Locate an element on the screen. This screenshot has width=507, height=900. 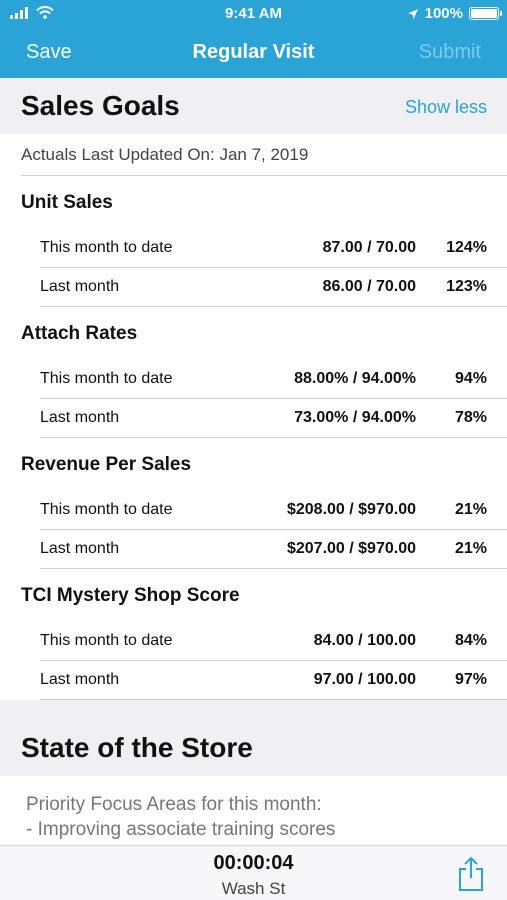
row-percent: 78% is located at coordinates (470, 417).